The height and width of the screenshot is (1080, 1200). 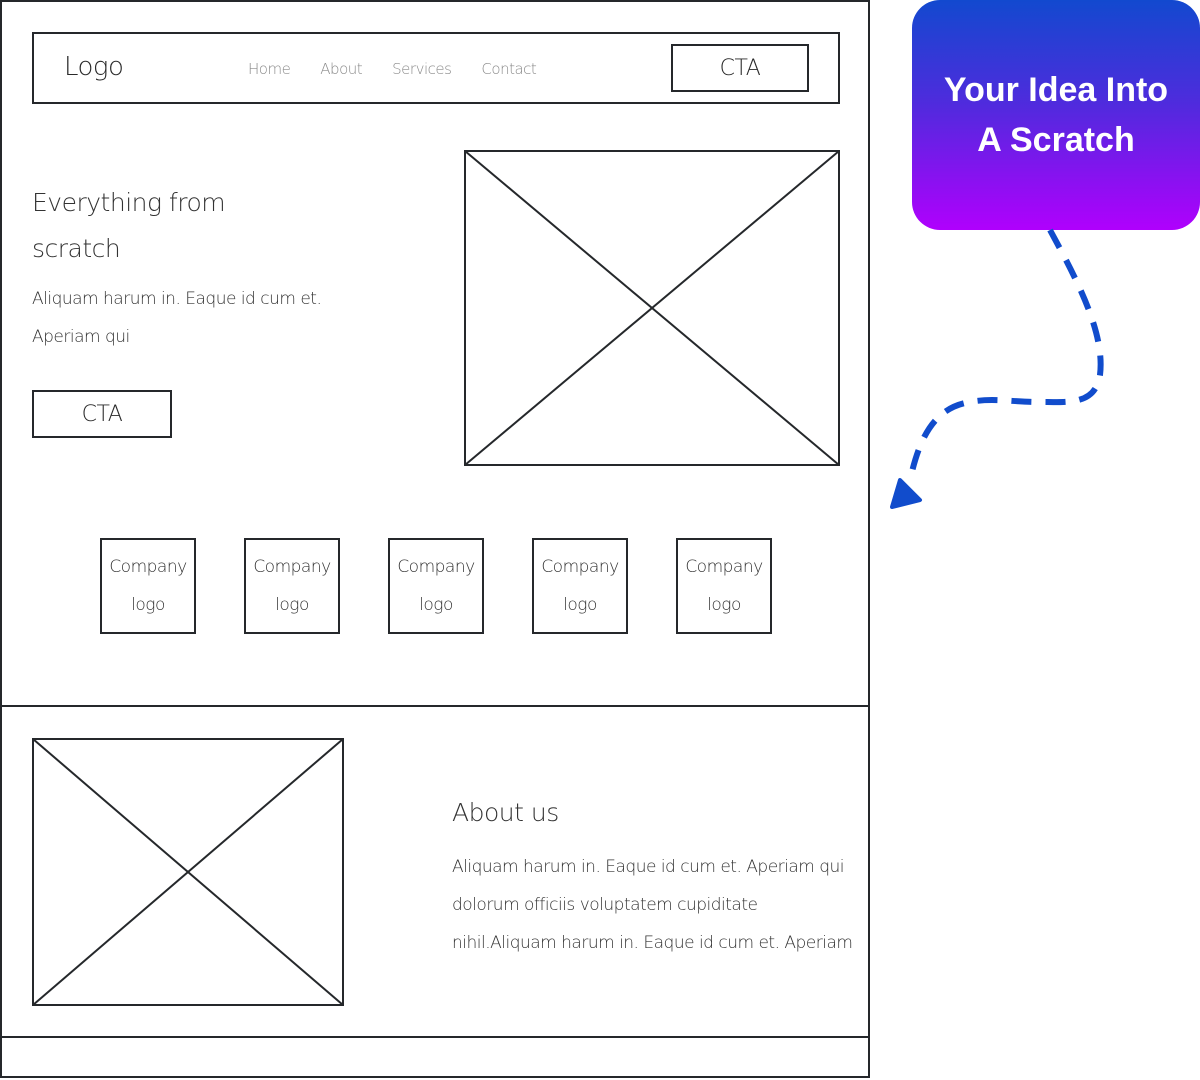 I want to click on hero-text-line-1: Aliquam harum in. Eaque id cum et., so click(x=177, y=299).